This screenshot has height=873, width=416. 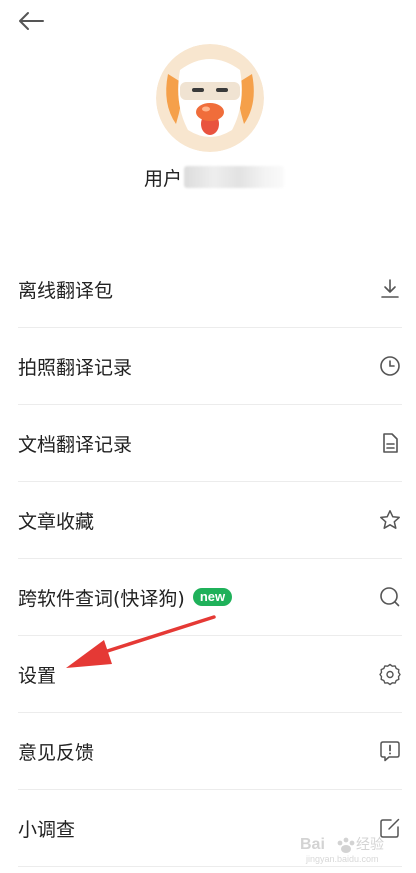 I want to click on menu-item-label: 文章收藏, so click(x=56, y=521).